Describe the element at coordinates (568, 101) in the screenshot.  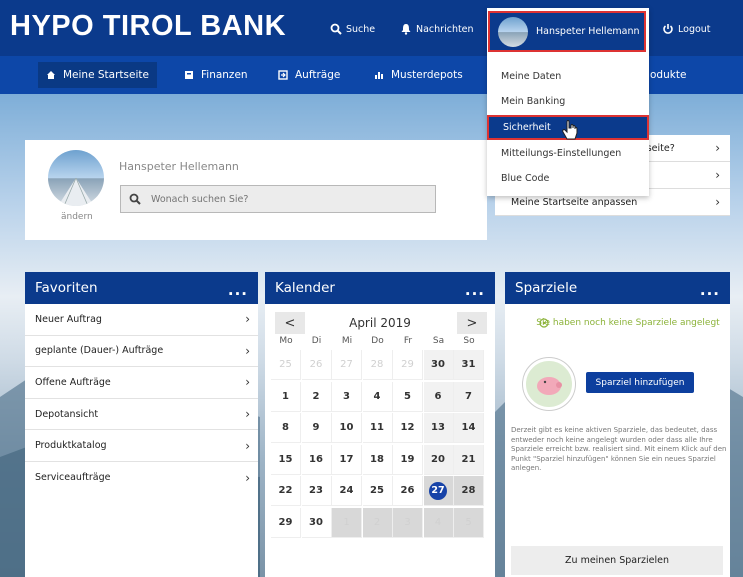
I see `menu-item-mein-banking: Mein Banking` at that location.